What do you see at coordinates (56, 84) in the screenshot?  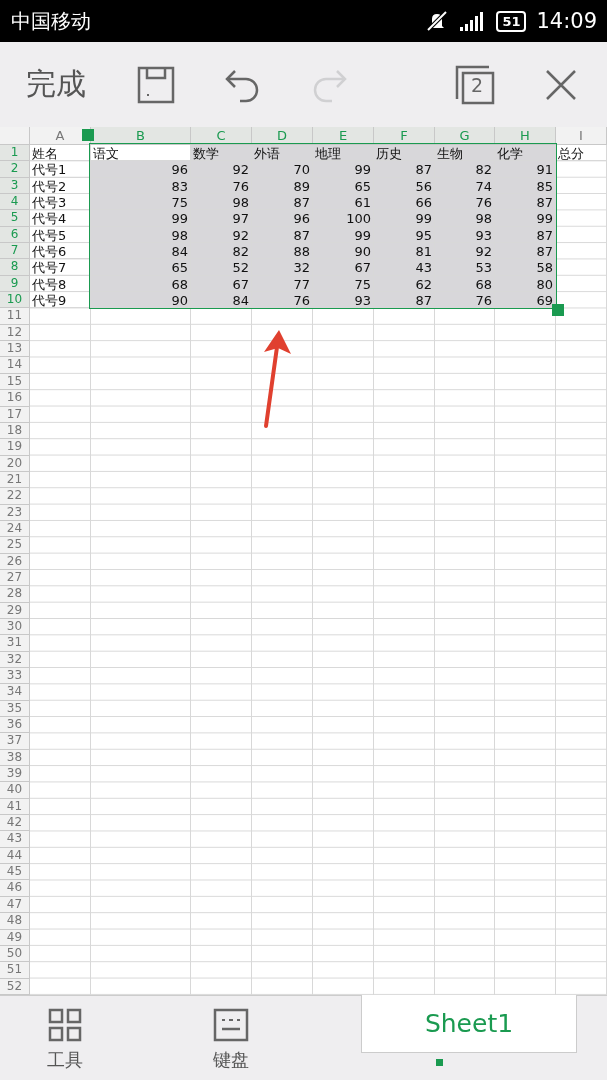 I see `done-button: 完成` at bounding box center [56, 84].